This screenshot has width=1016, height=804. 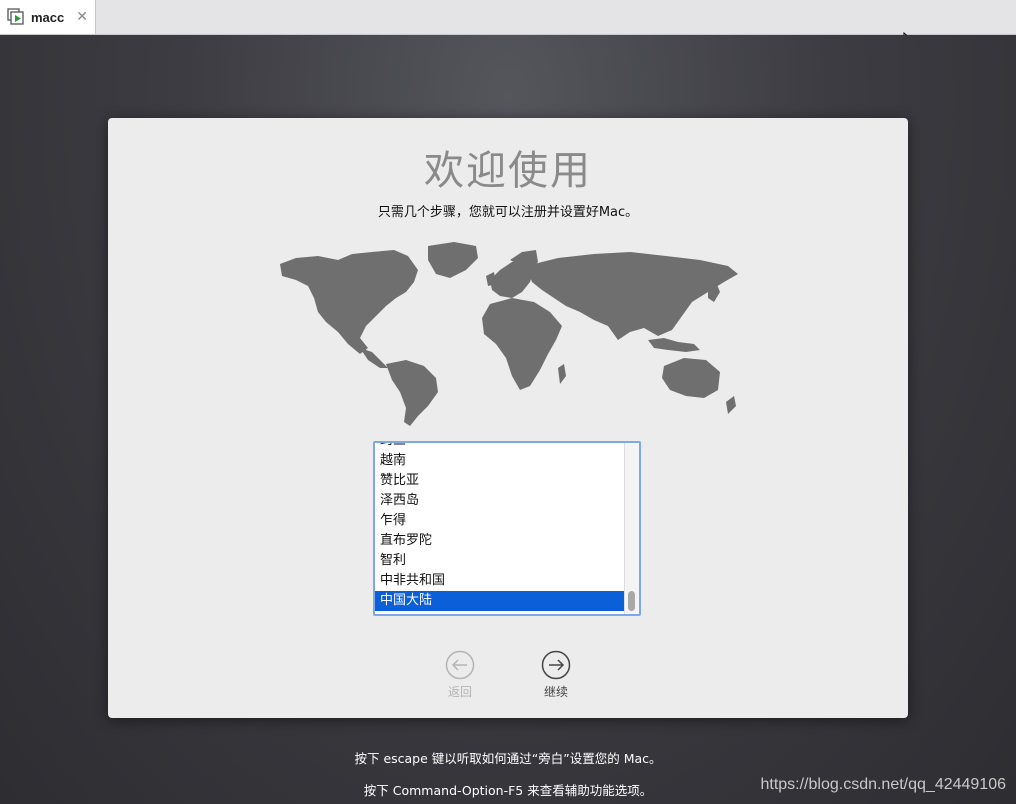 What do you see at coordinates (508, 758) in the screenshot?
I see `voiceover-hint: 按下 escape 键以听取如何通过“旁白”设置您的 Mac。` at bounding box center [508, 758].